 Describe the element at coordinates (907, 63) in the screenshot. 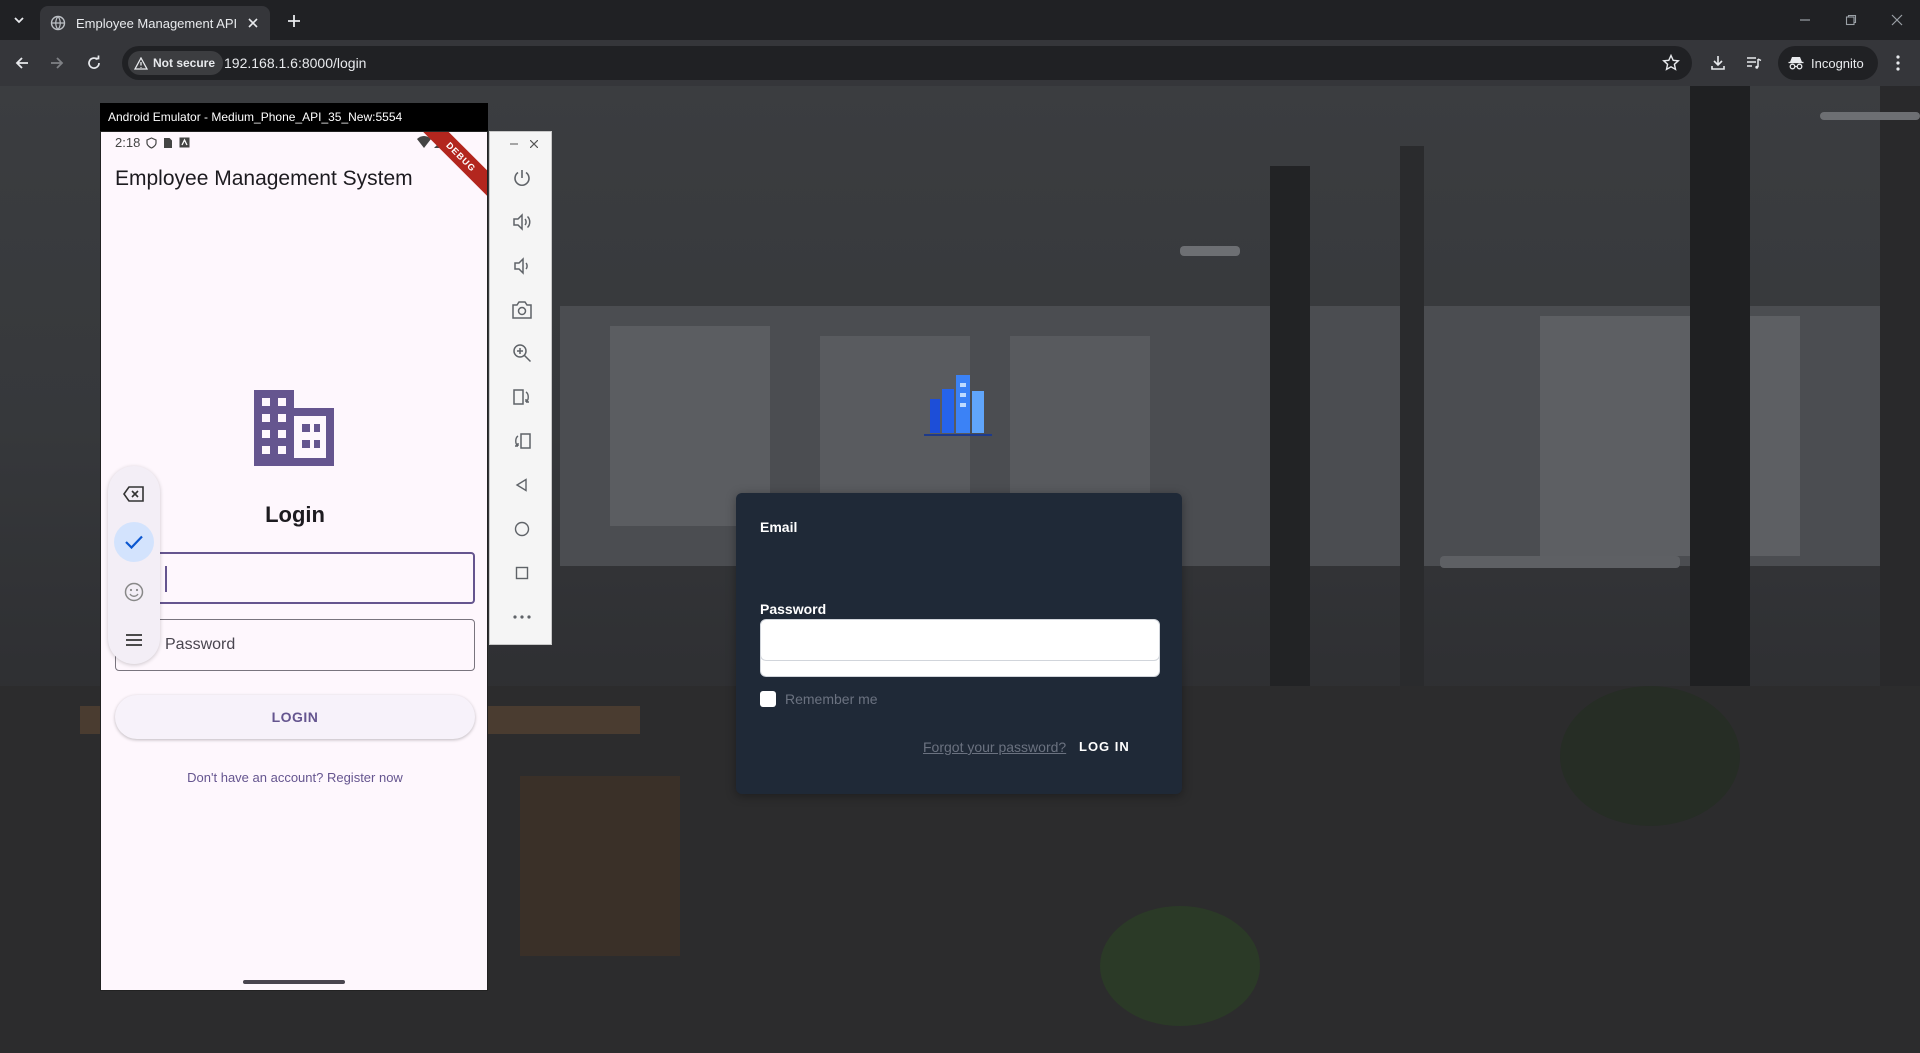

I see `address-bar: Not secure 192.168.1.6:8000/login` at that location.